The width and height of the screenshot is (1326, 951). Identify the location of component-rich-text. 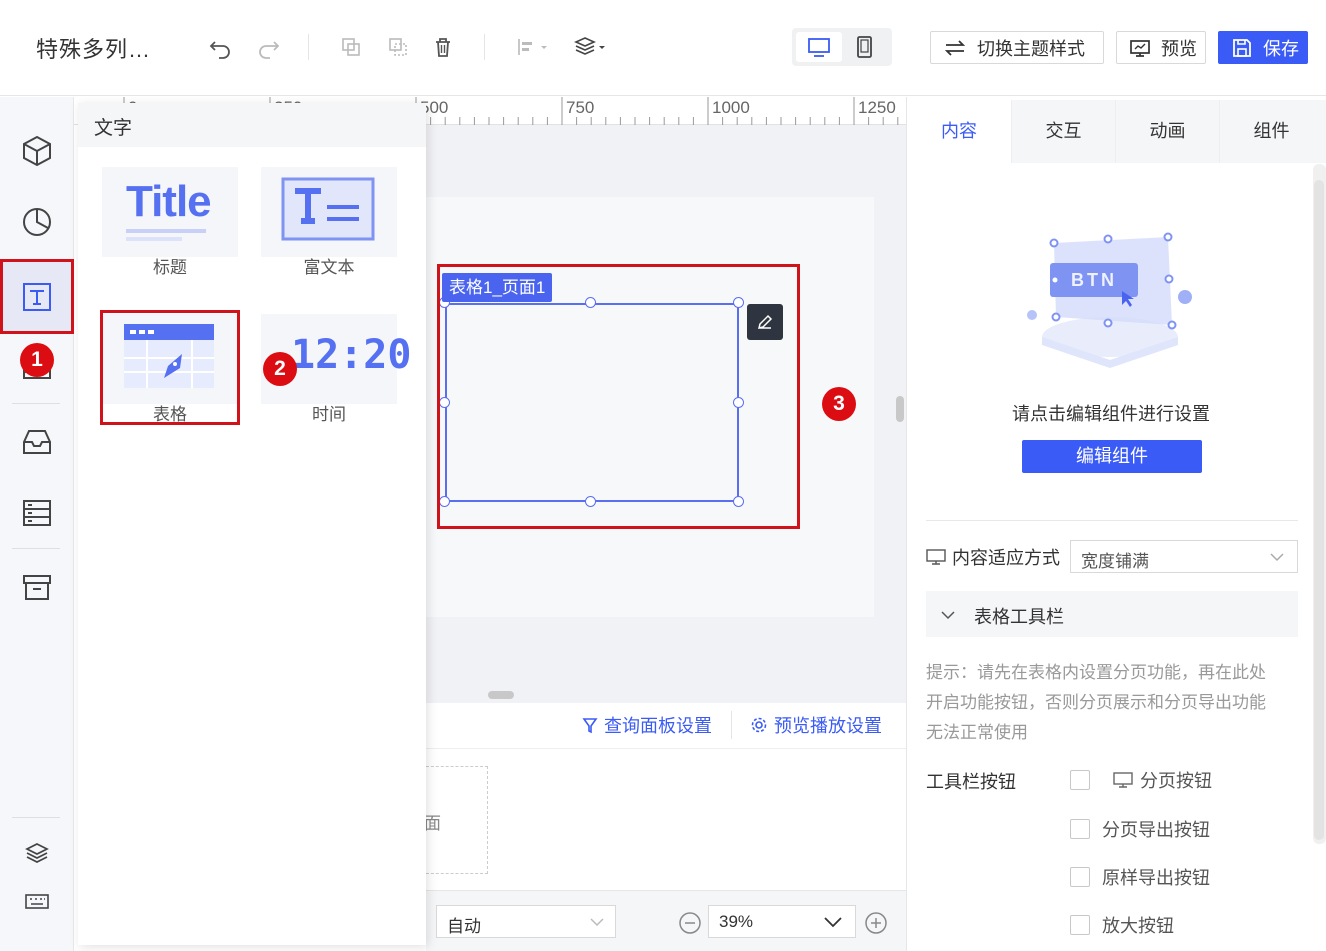
(329, 212).